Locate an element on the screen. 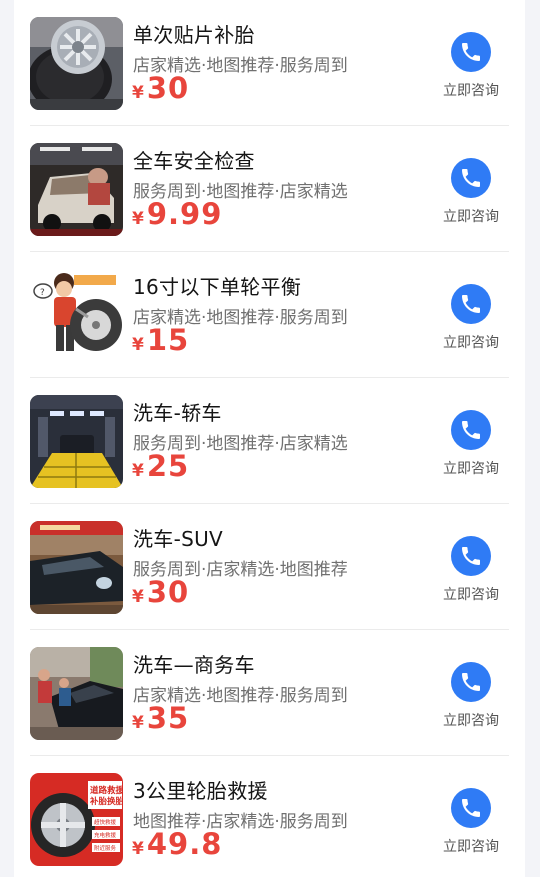  tire-wheel-photo is located at coordinates (76, 63).